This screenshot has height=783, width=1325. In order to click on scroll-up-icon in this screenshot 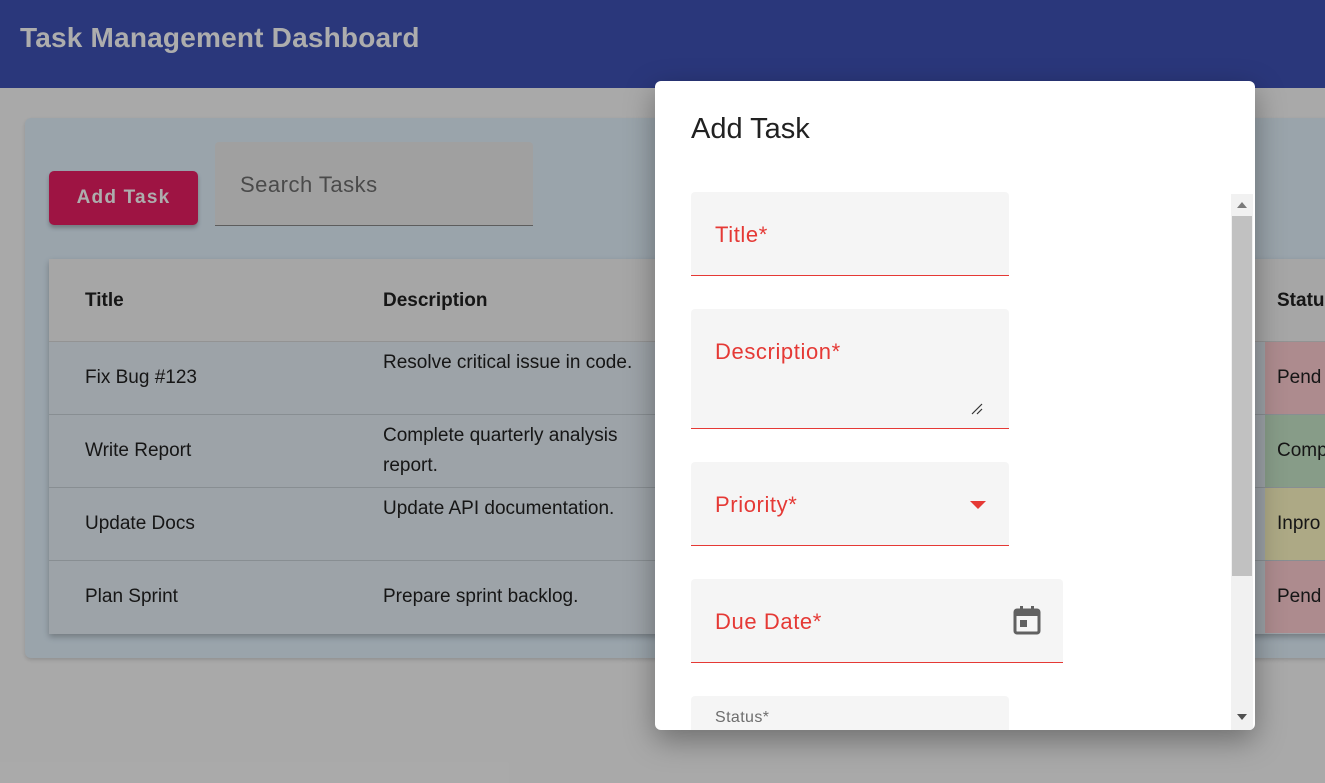, I will do `click(1242, 205)`.